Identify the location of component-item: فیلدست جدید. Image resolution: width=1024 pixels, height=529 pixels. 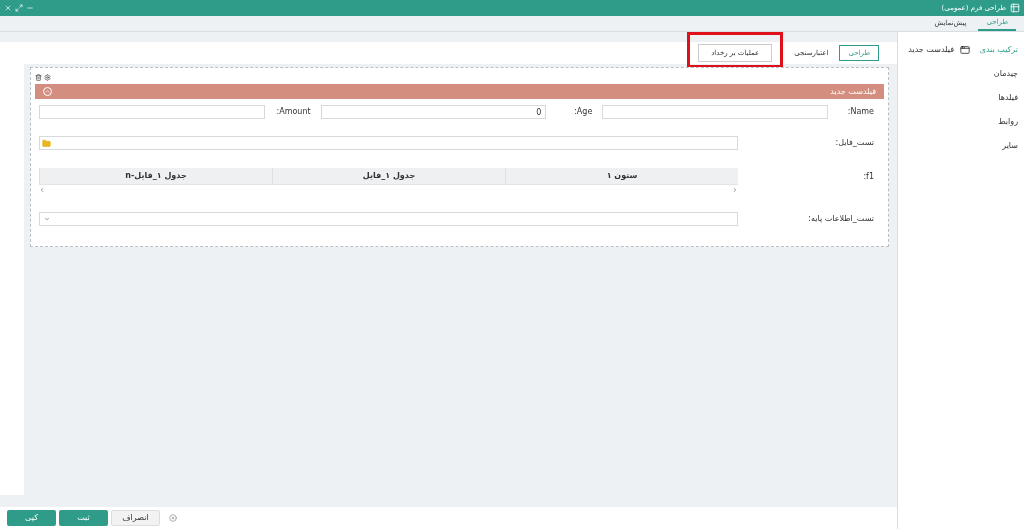
(931, 50).